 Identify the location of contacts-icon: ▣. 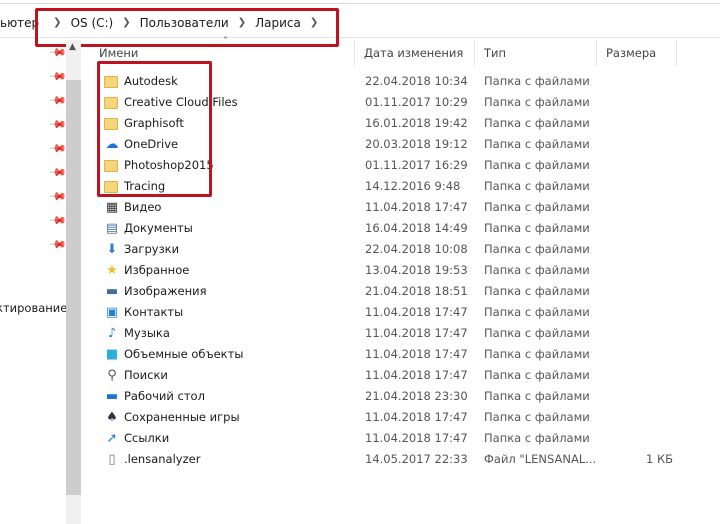
(112, 312).